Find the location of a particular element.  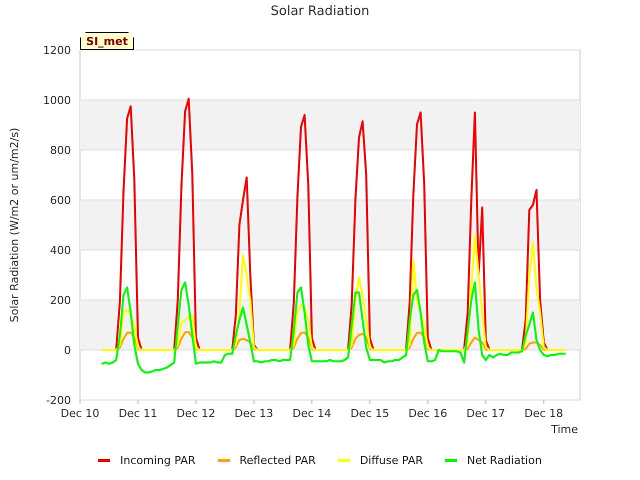

y-tick-label: 0 is located at coordinates (67, 350).